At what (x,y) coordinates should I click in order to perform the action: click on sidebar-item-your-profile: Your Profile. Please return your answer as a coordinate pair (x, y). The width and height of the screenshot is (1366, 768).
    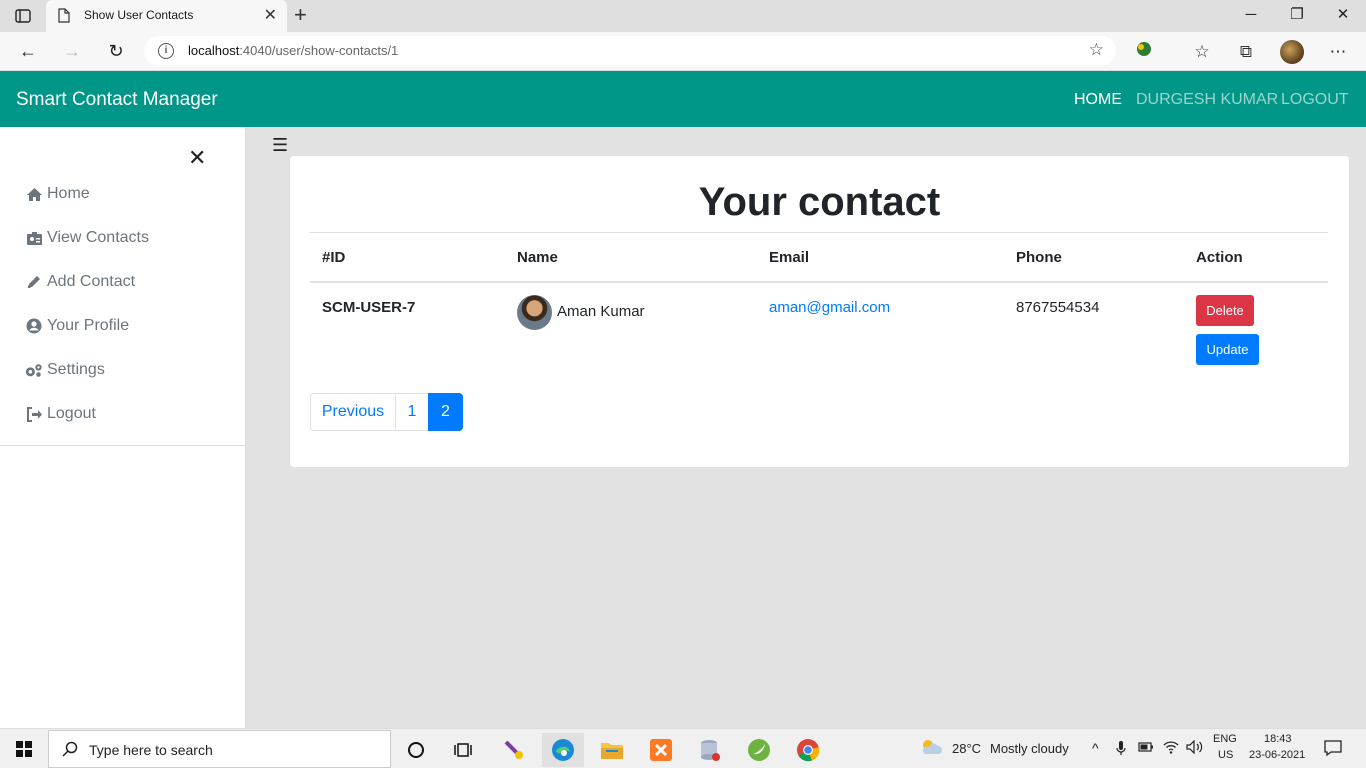
    Looking at the image, I should click on (77, 326).